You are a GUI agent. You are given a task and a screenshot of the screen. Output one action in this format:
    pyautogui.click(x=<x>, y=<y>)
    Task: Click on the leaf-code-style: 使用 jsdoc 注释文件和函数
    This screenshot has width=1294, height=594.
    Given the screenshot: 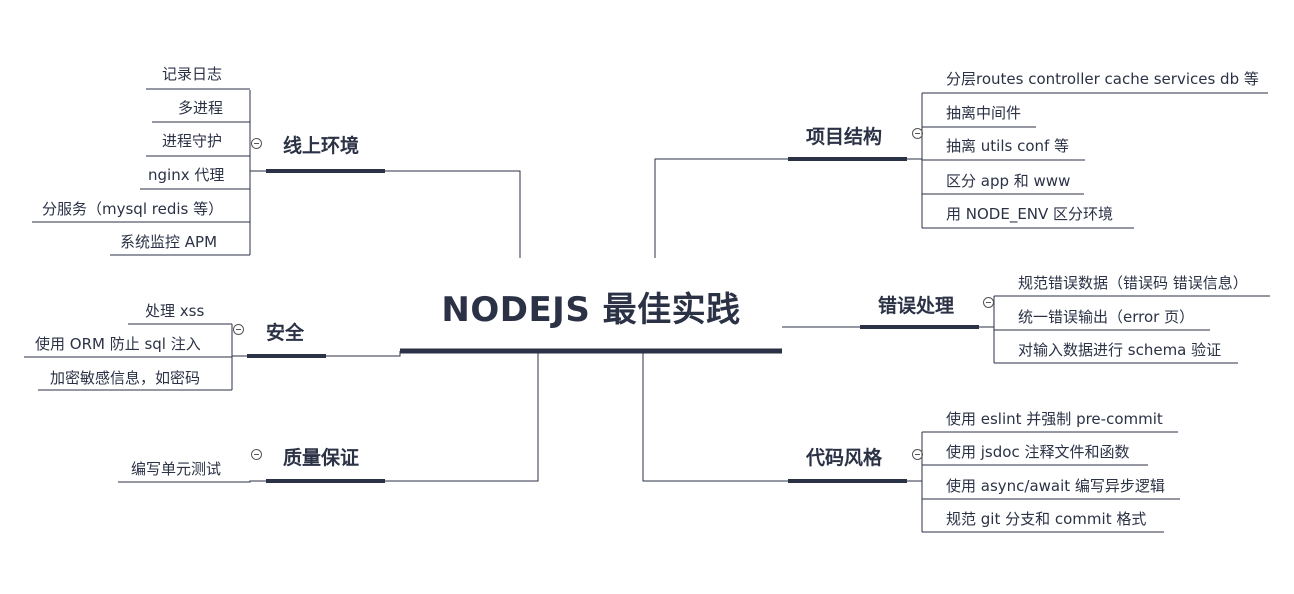 What is the action you would take?
    pyautogui.click(x=1037, y=451)
    